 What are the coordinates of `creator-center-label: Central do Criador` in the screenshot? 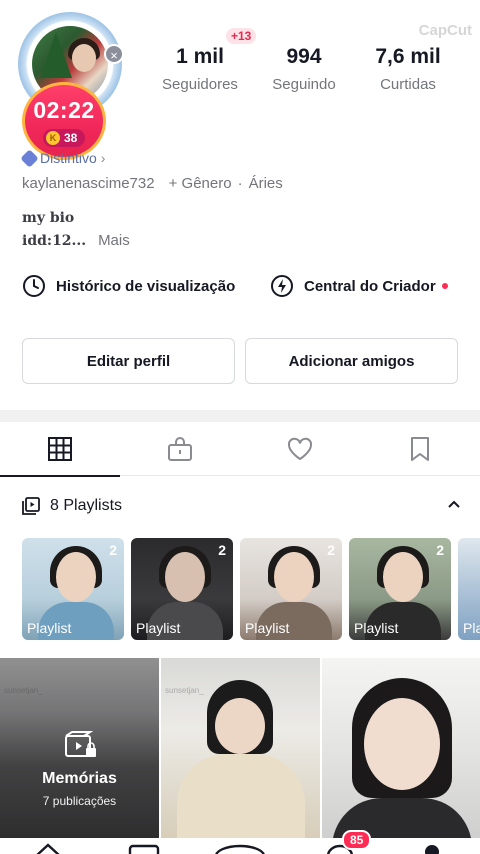 It's located at (370, 286).